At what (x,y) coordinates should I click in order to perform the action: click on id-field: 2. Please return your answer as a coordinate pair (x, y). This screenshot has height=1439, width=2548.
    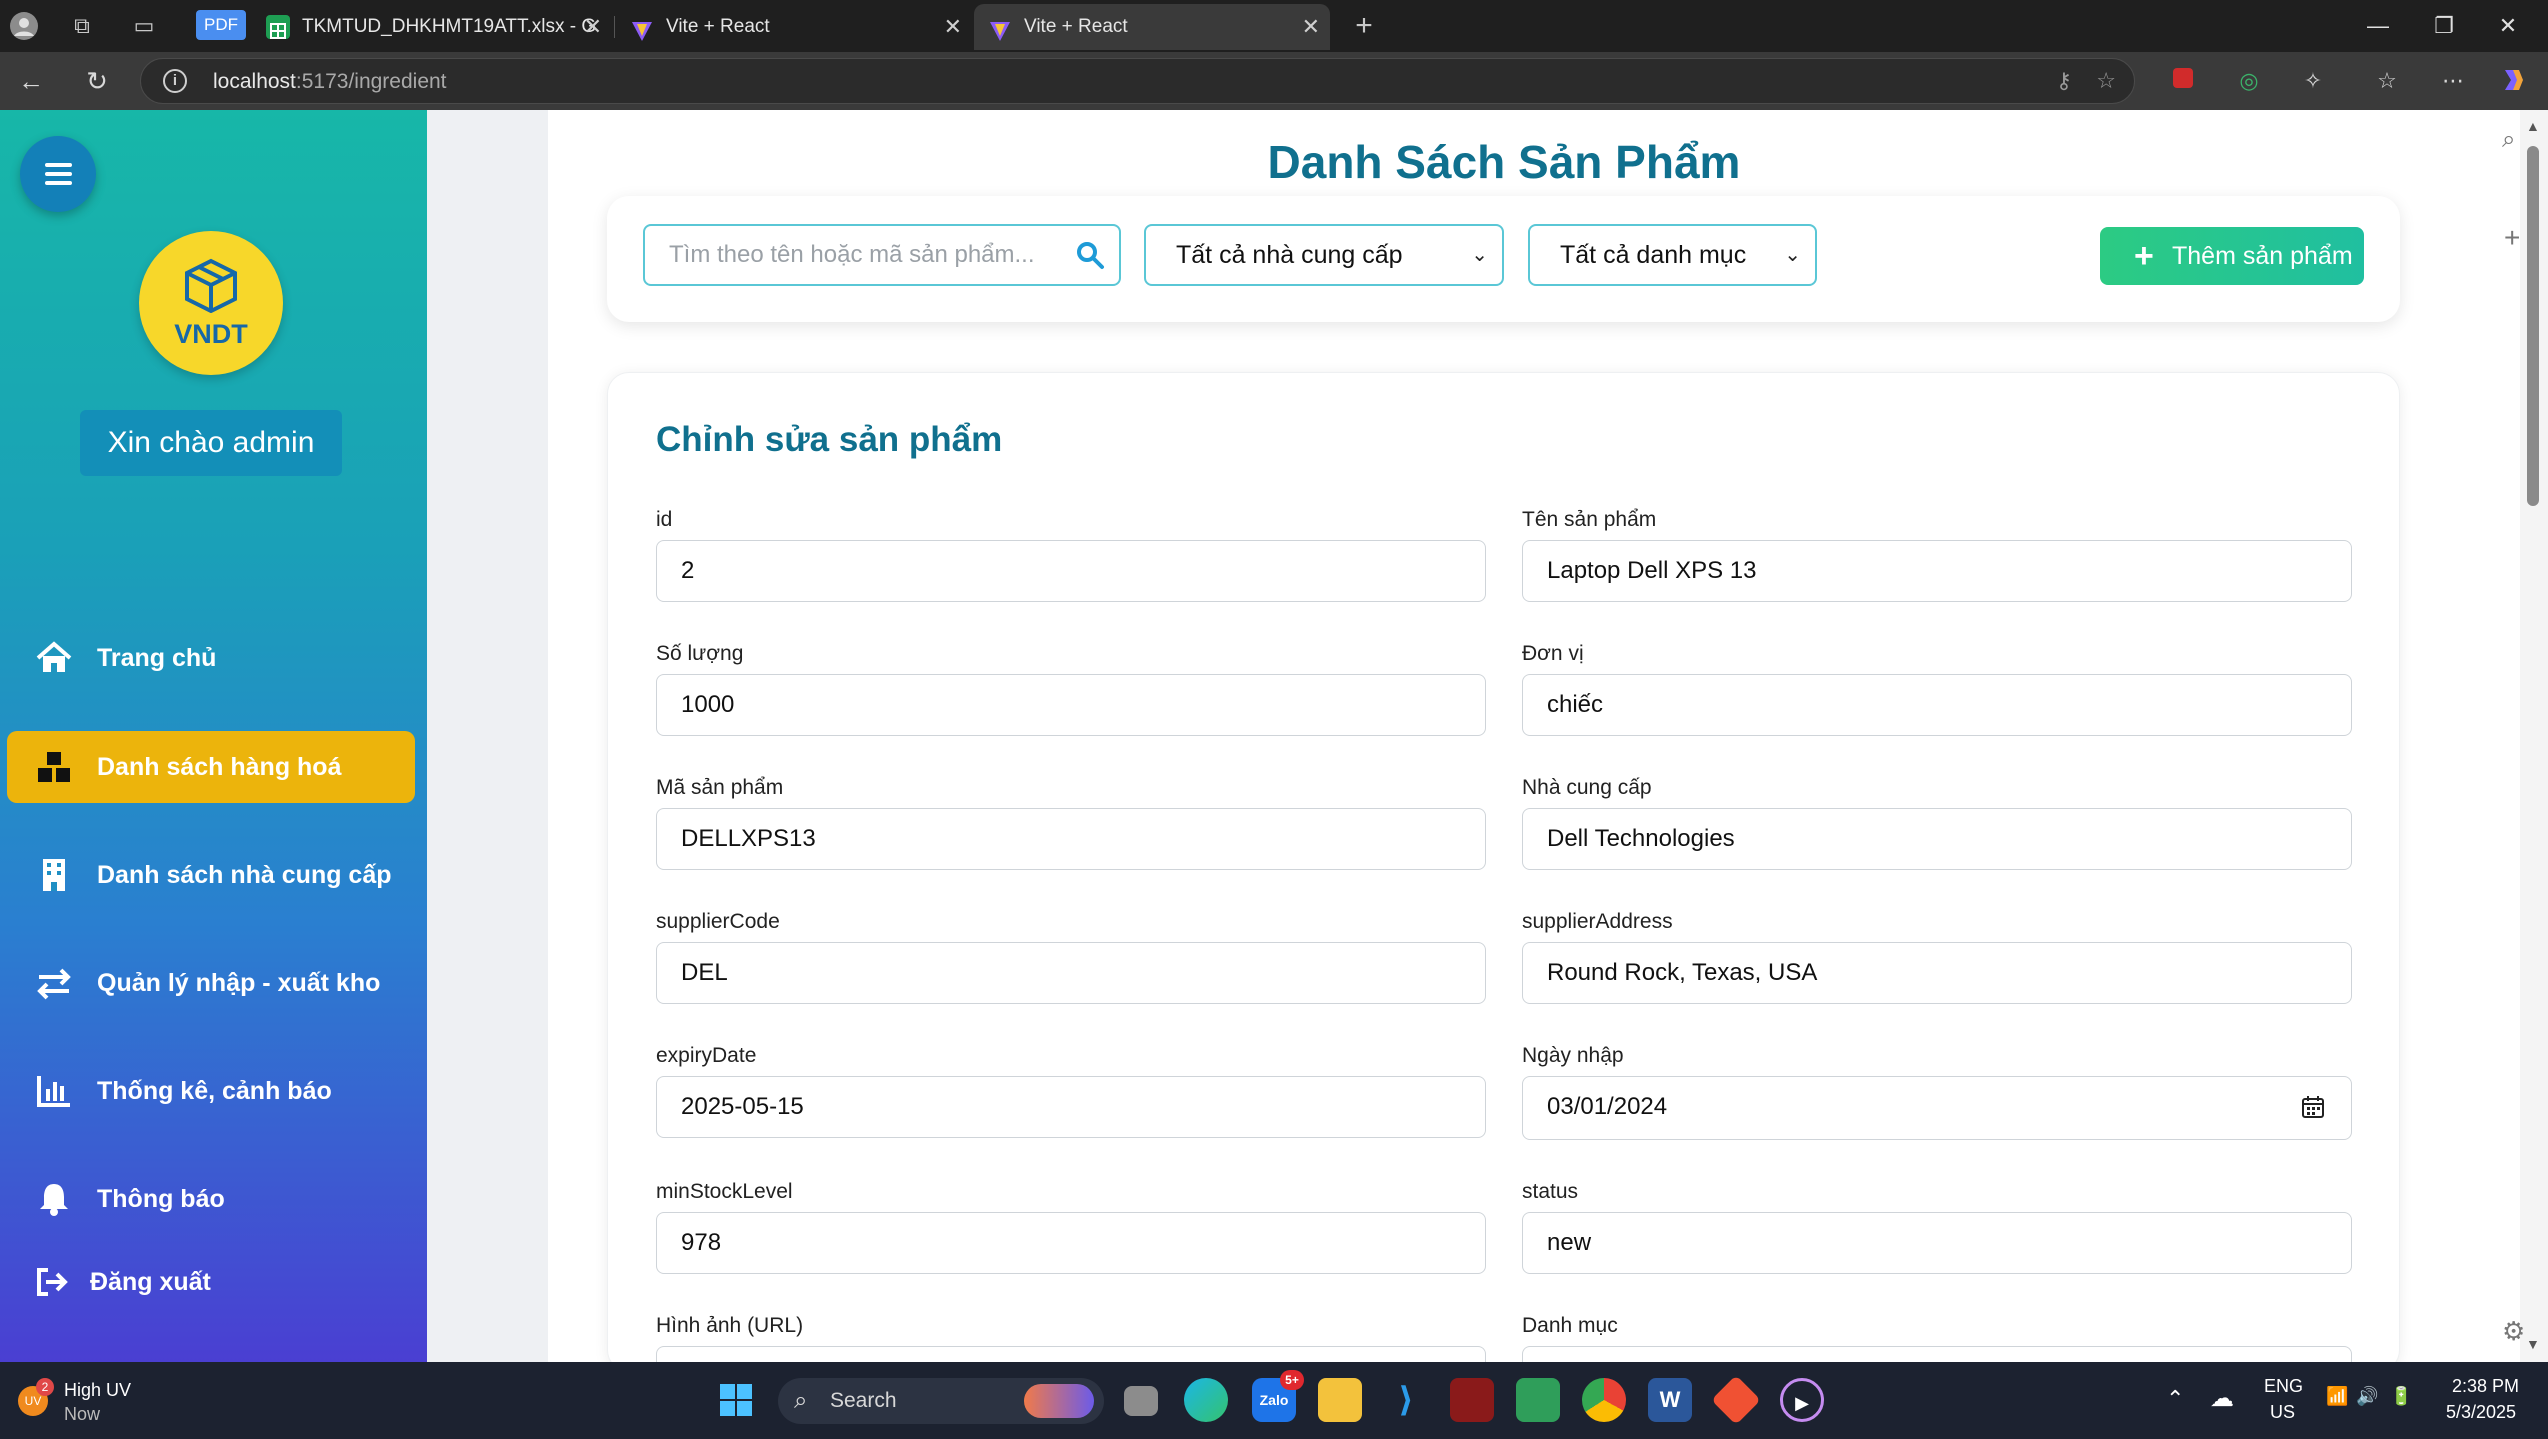
    Looking at the image, I should click on (1071, 571).